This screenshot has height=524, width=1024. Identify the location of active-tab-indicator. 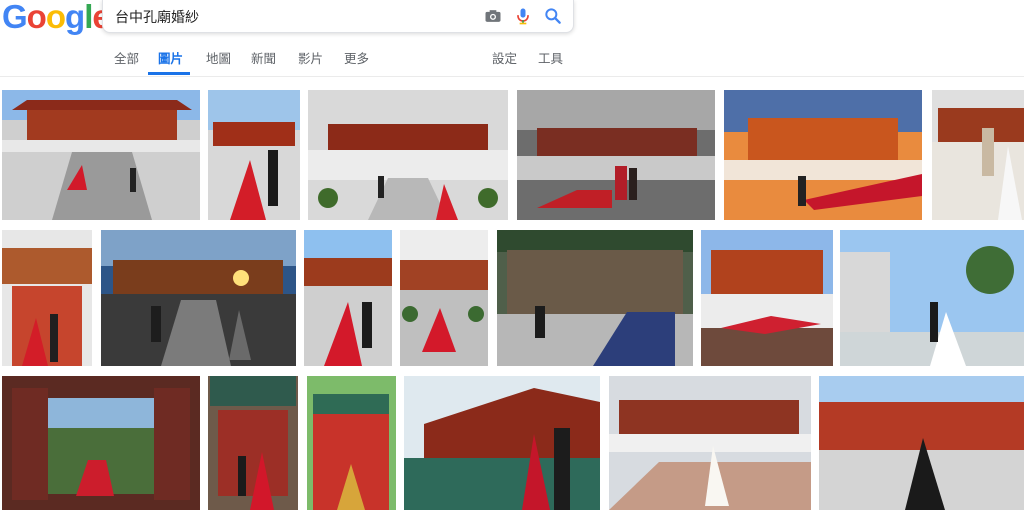
(169, 73).